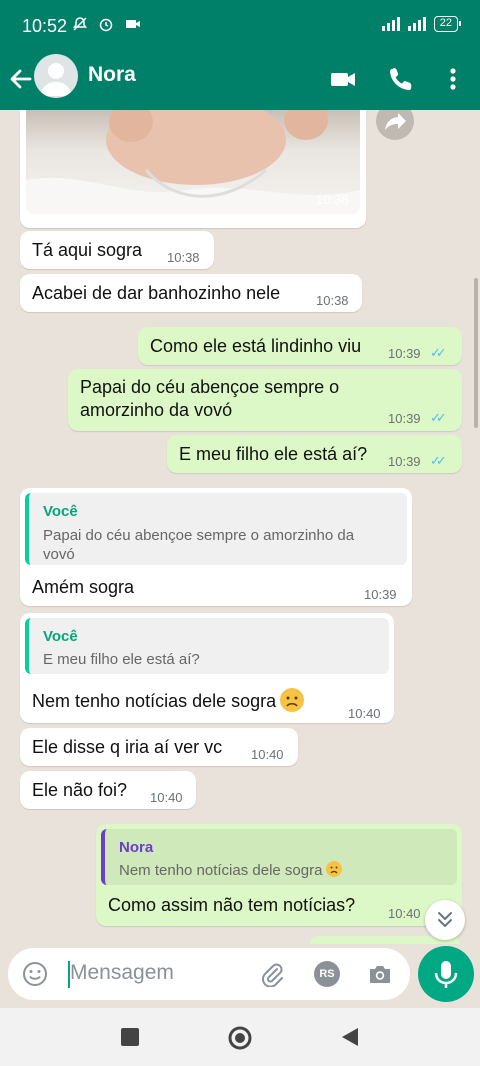 The image size is (480, 1066). I want to click on message-text-line2: amorzinho da vovó, so click(156, 410).